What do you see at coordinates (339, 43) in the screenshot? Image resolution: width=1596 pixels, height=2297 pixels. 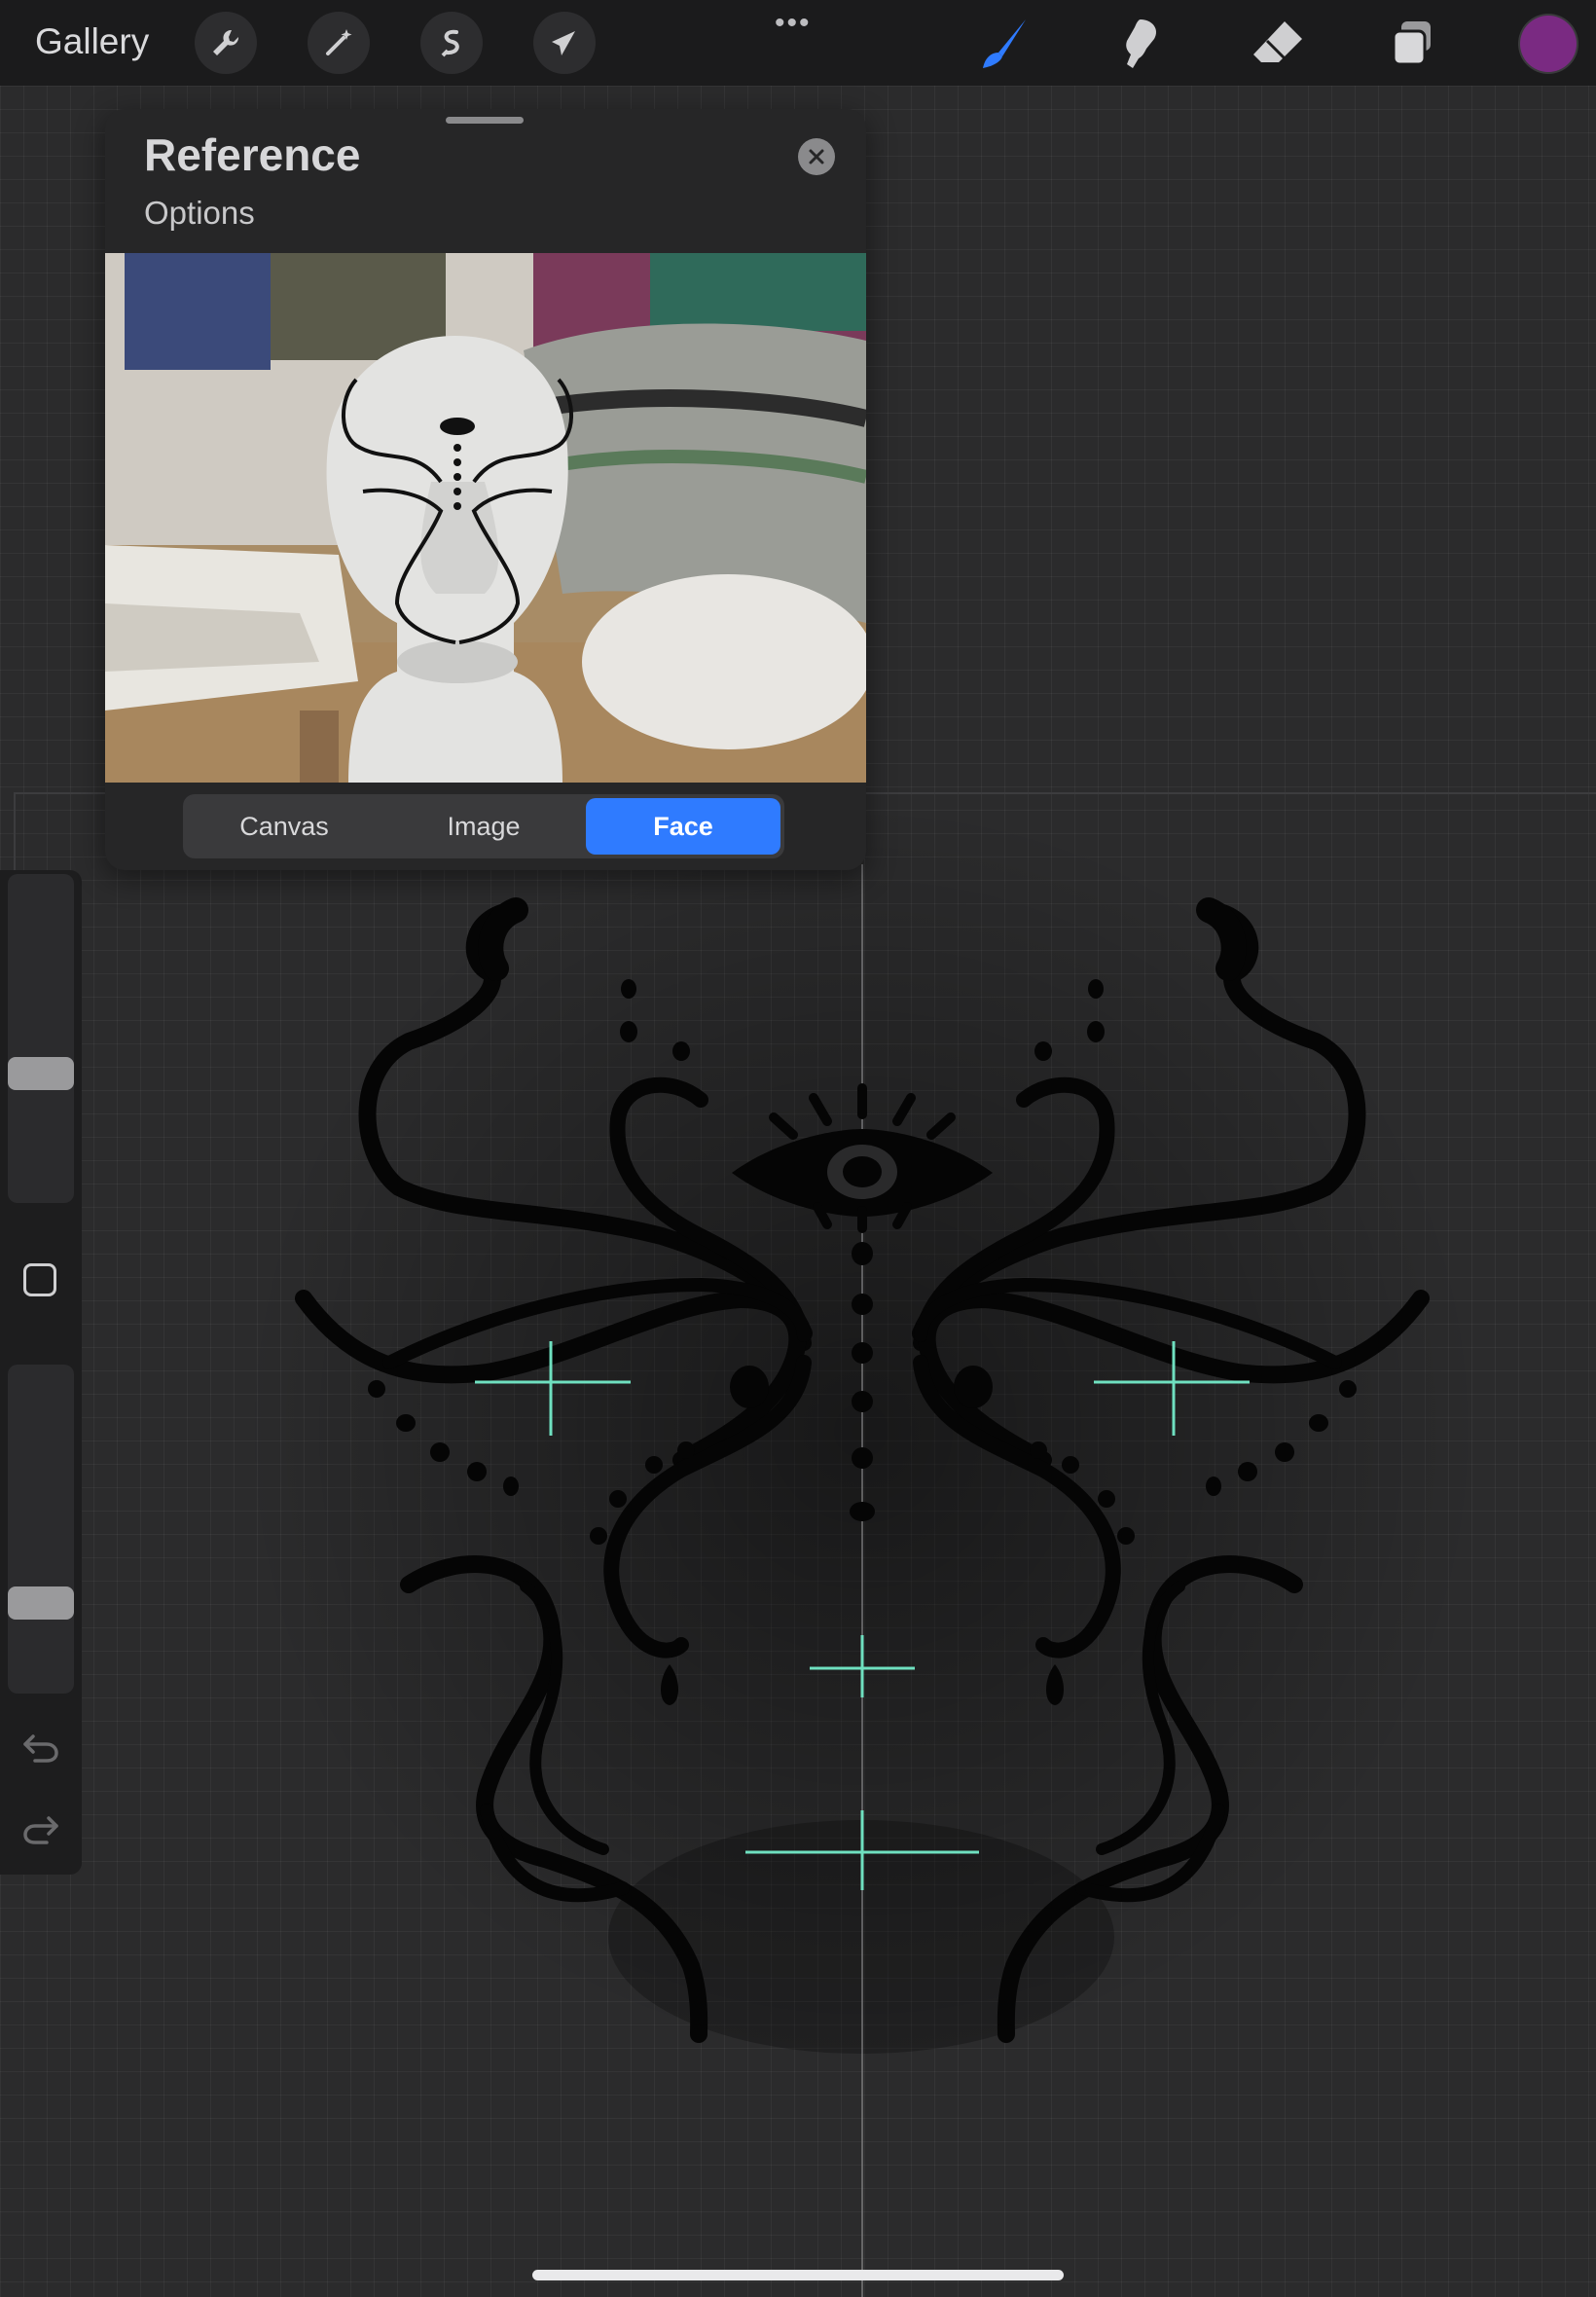 I see `magic-wand-icon` at bounding box center [339, 43].